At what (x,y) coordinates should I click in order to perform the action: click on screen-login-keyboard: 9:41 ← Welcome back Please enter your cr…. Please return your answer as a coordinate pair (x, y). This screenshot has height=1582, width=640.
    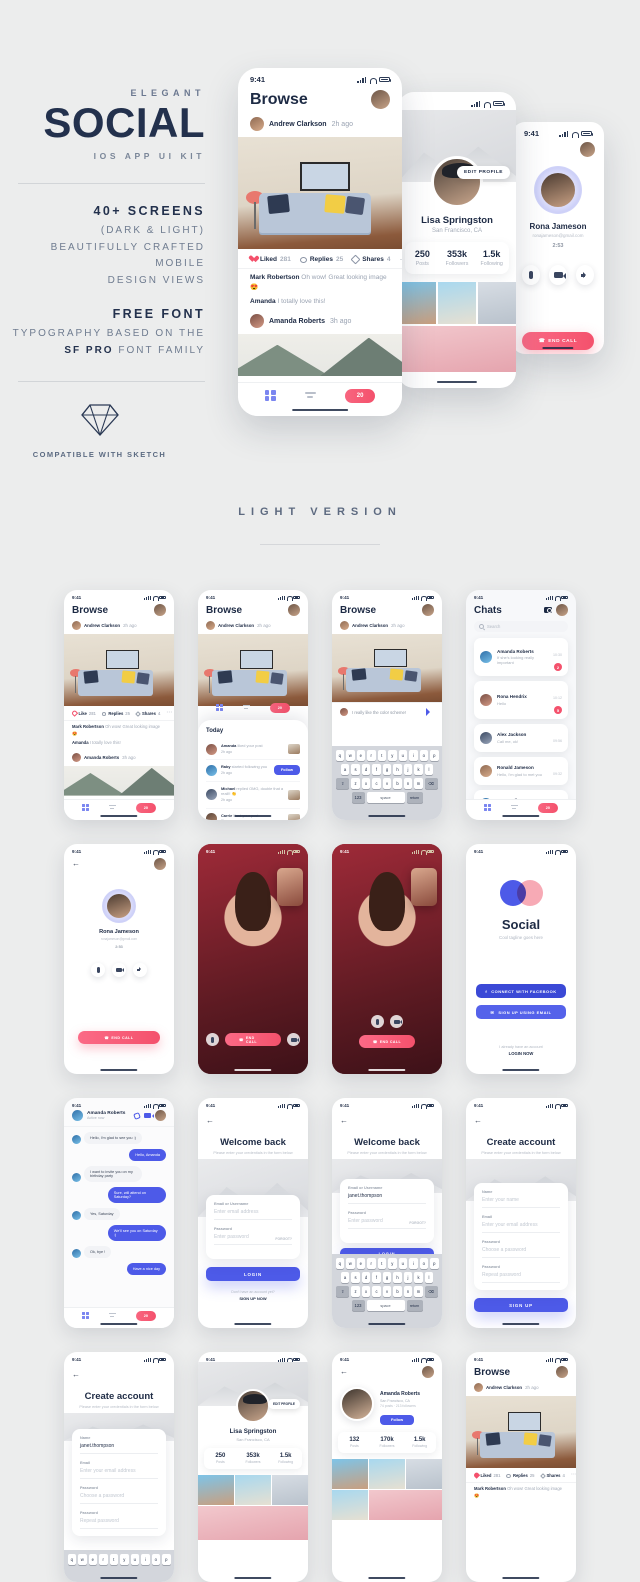
    Looking at the image, I should click on (387, 1213).